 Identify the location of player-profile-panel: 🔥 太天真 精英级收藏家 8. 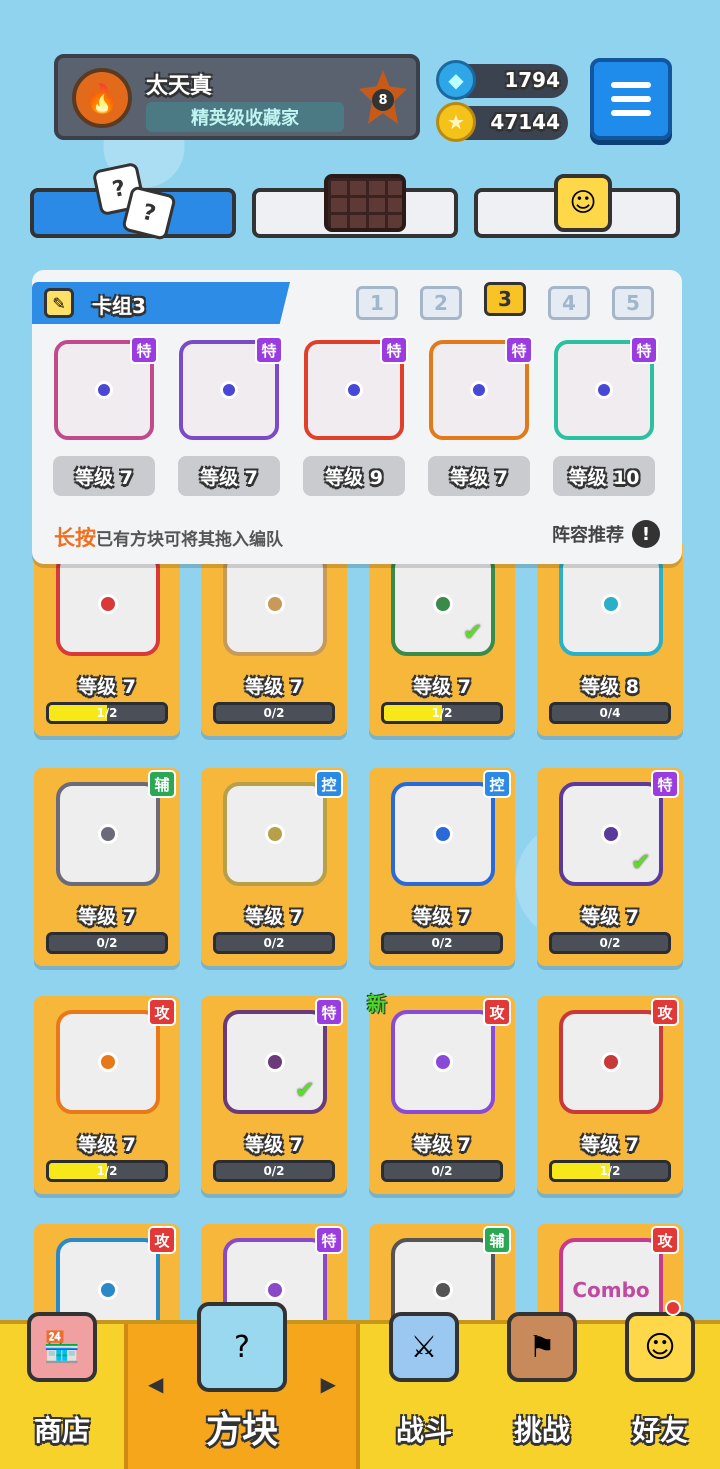
(237, 97).